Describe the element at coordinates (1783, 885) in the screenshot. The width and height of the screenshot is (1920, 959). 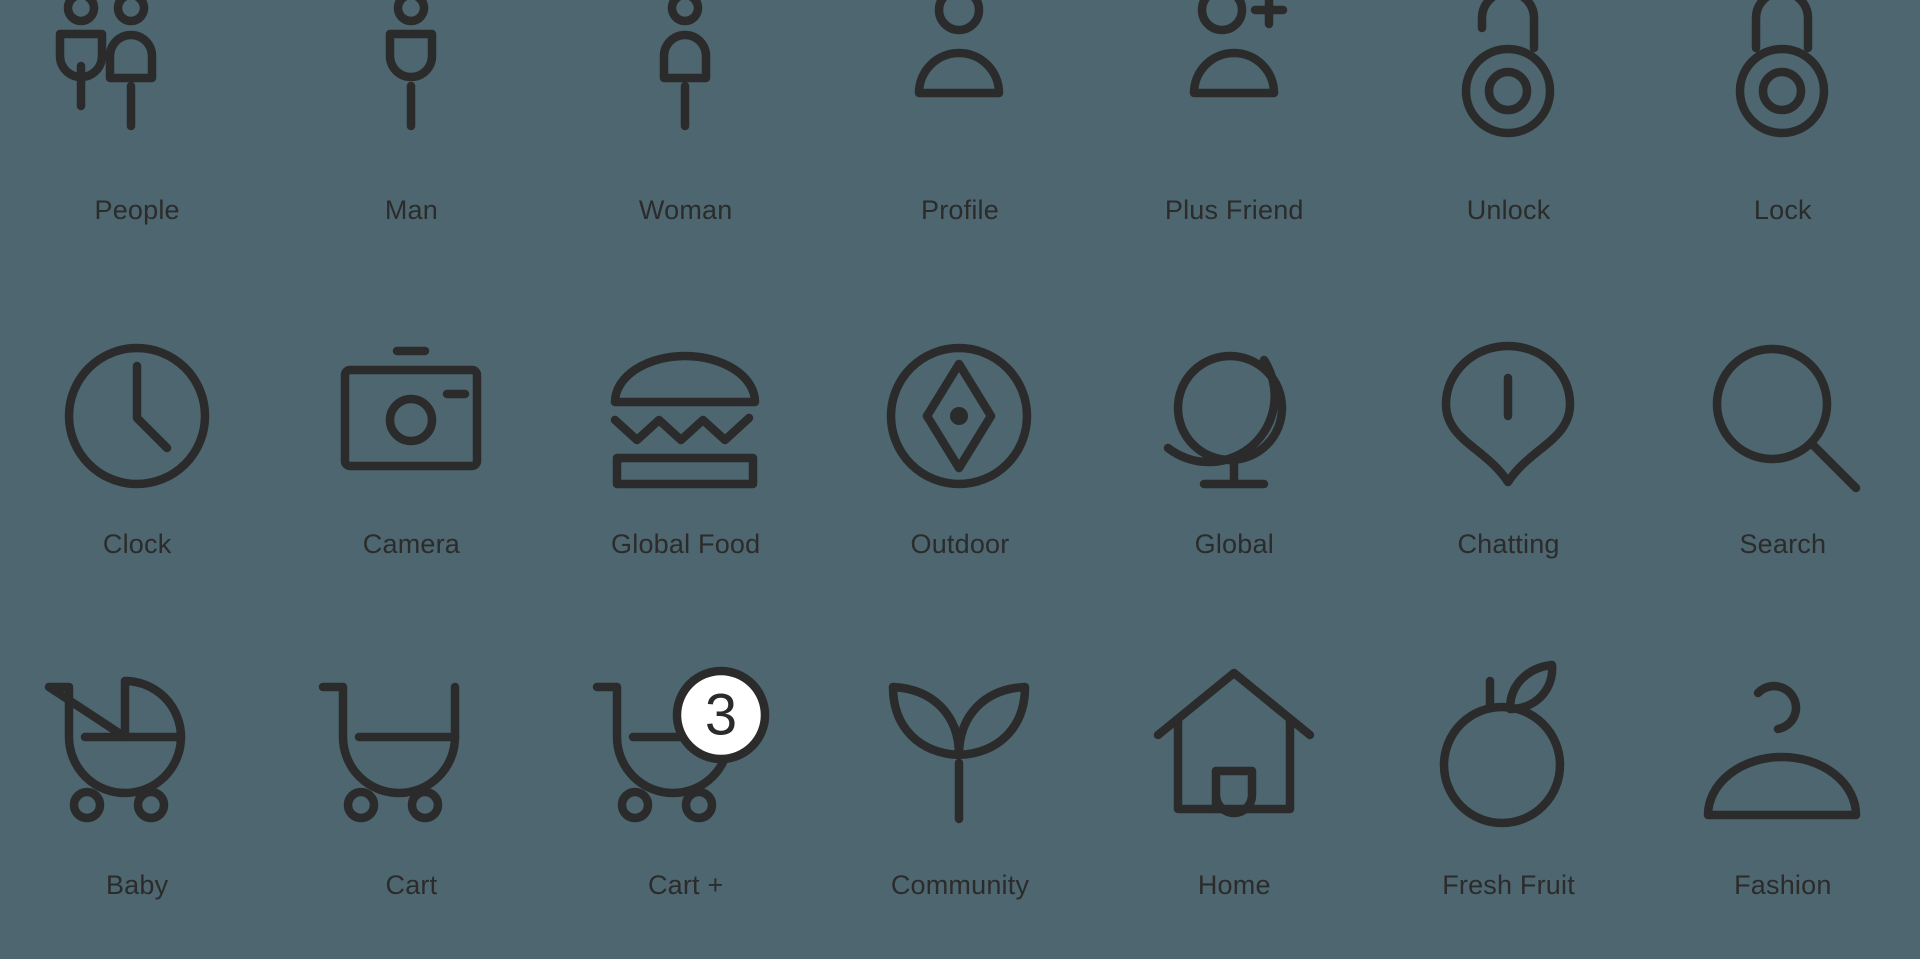
I see `icon-label: Fashion` at that location.